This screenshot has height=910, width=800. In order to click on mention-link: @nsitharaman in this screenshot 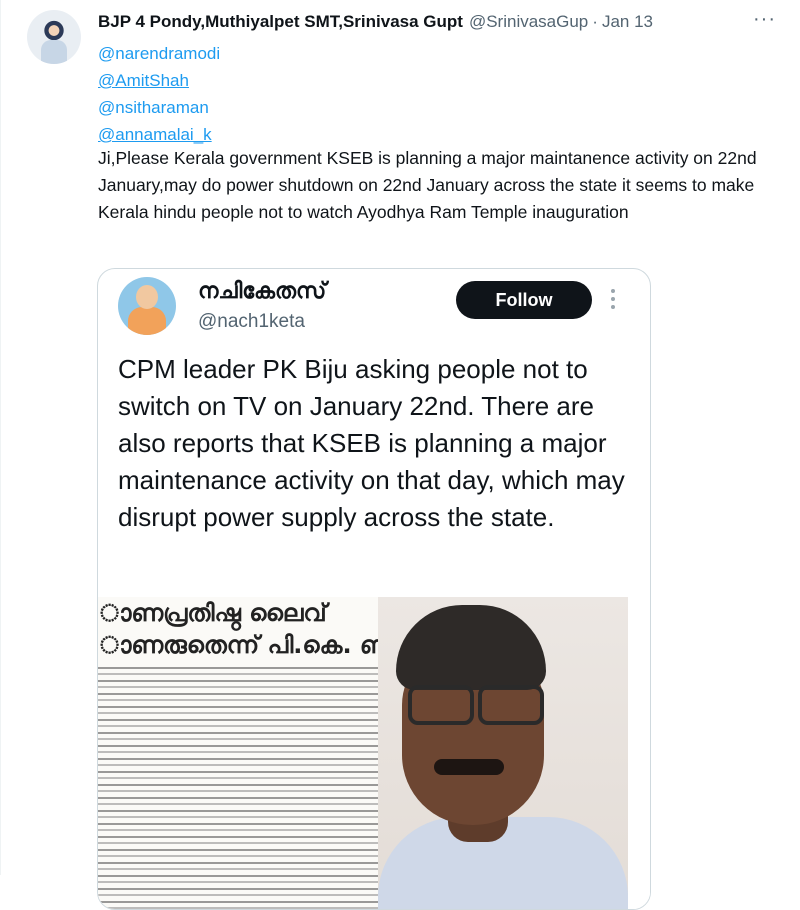, I will do `click(159, 107)`.